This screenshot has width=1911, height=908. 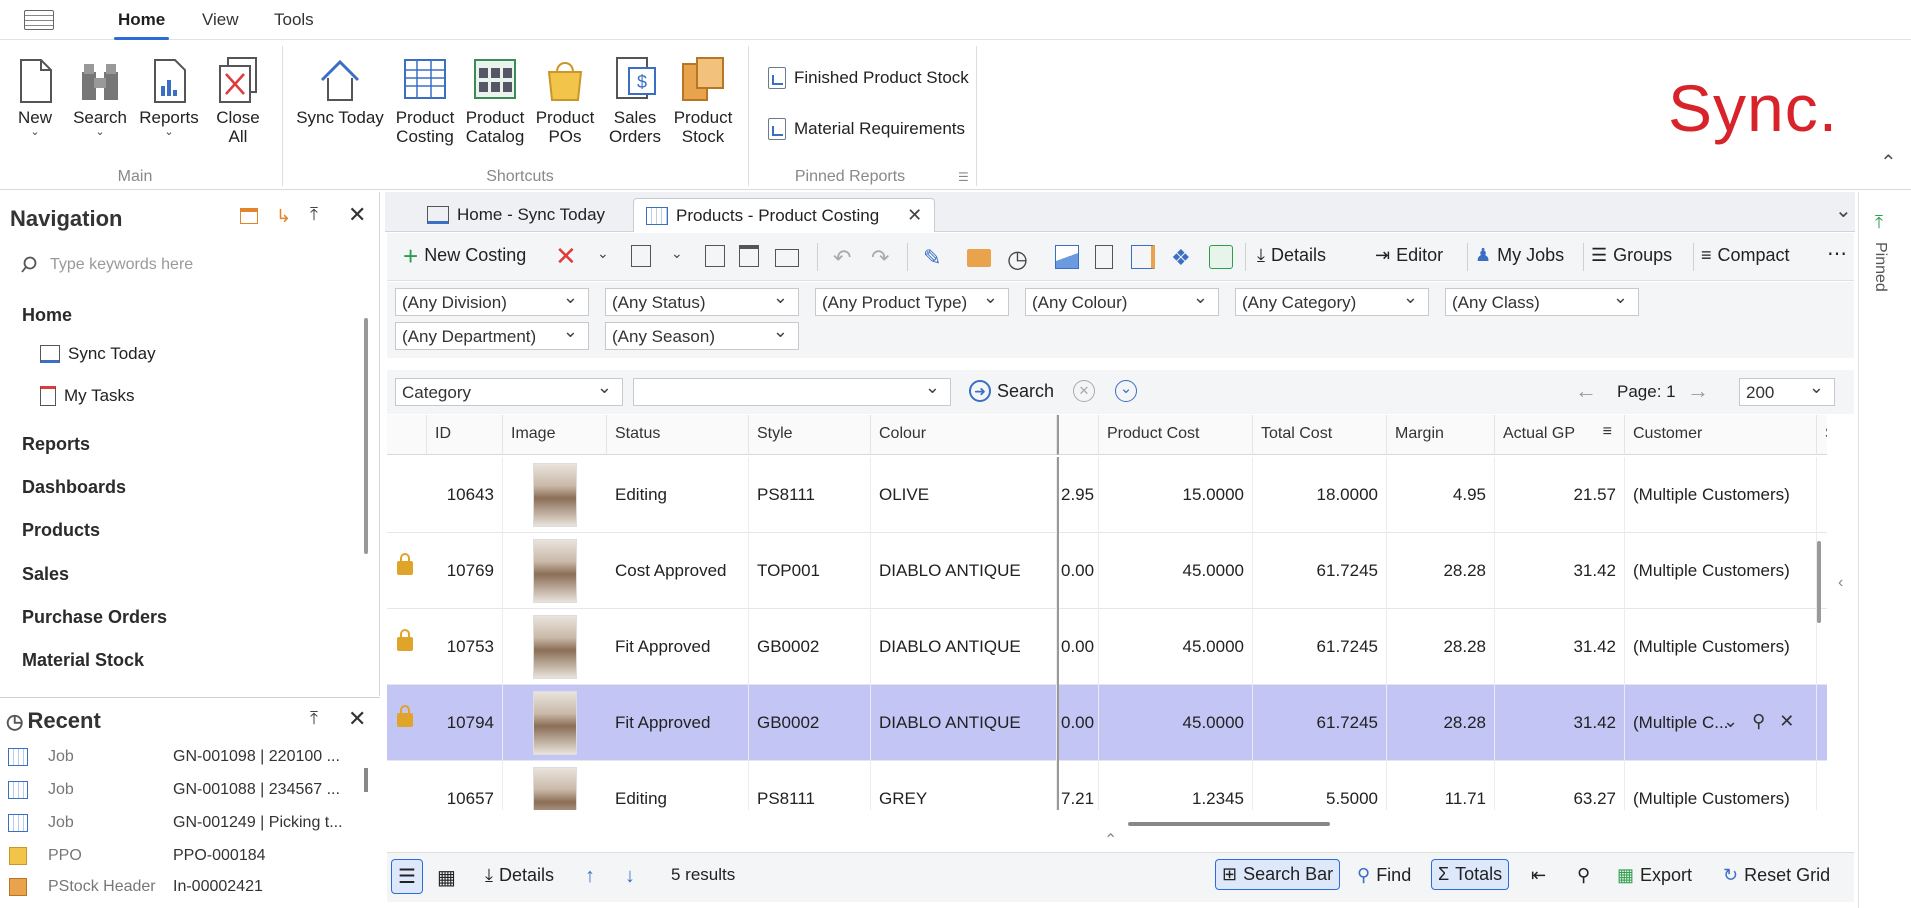 What do you see at coordinates (465, 785) in the screenshot?
I see `cell-id: 10657` at bounding box center [465, 785].